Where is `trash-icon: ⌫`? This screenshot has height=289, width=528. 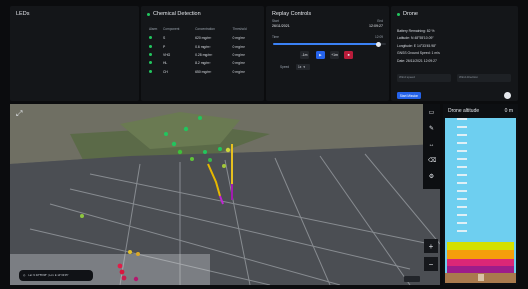 trash-icon: ⌫ is located at coordinates (432, 161).